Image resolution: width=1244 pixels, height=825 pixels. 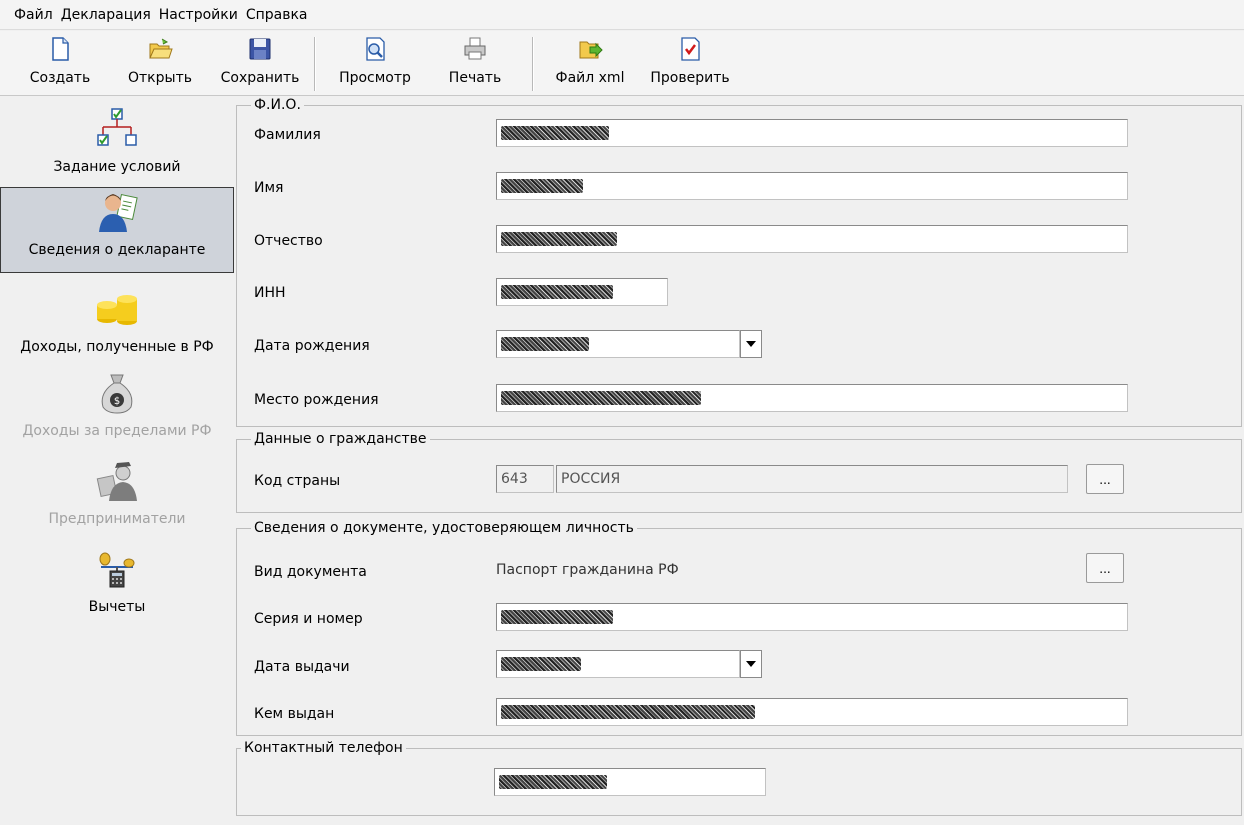 I want to click on issue-date-label: Дата выдачи, so click(x=302, y=667).